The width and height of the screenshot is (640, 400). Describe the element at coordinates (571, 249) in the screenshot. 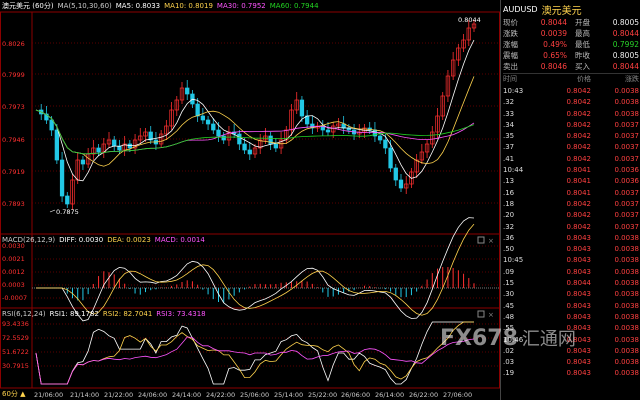

I see `tick-row: .50 0.8043 0.0038` at that location.